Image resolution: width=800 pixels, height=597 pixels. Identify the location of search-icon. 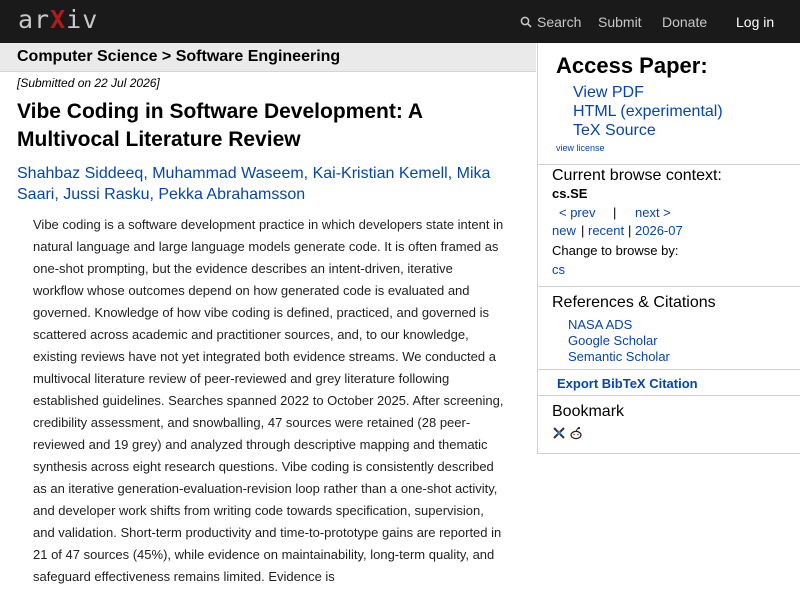
(526, 22).